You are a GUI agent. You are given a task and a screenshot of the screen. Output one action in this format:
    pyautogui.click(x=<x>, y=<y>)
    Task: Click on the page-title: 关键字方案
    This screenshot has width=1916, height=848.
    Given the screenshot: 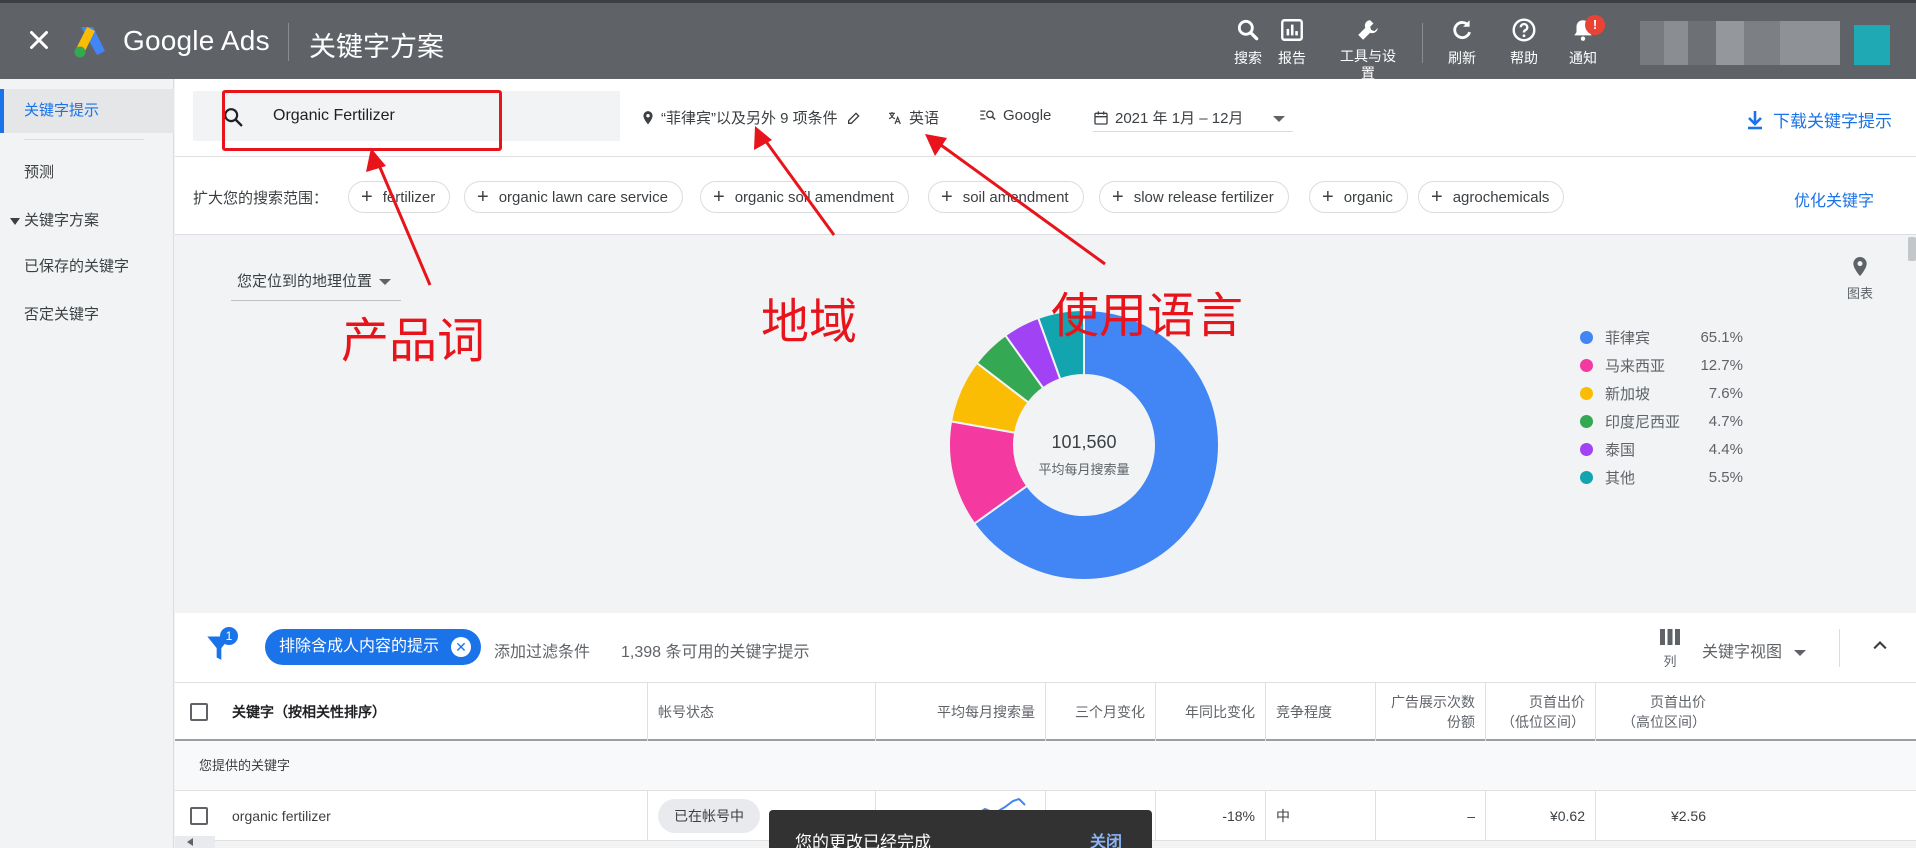 What is the action you would take?
    pyautogui.click(x=376, y=47)
    